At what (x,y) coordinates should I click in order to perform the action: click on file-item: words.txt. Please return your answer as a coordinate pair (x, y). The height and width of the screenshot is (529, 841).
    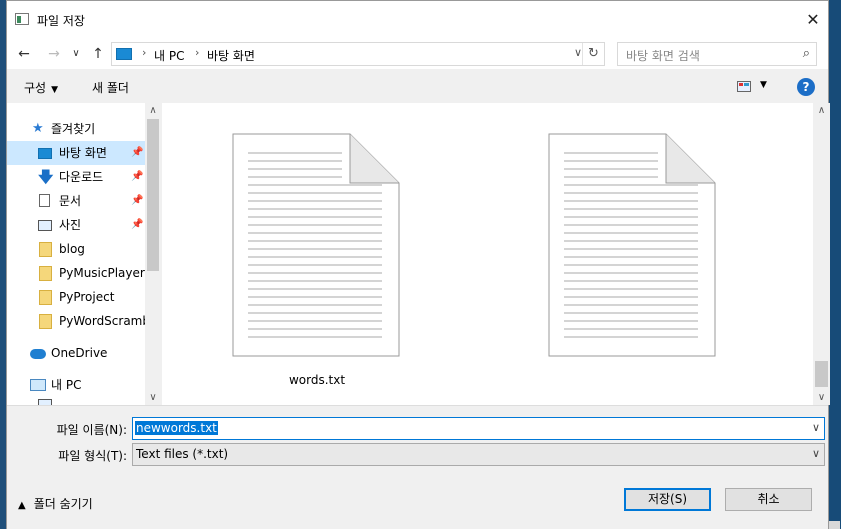
    Looking at the image, I should click on (317, 268).